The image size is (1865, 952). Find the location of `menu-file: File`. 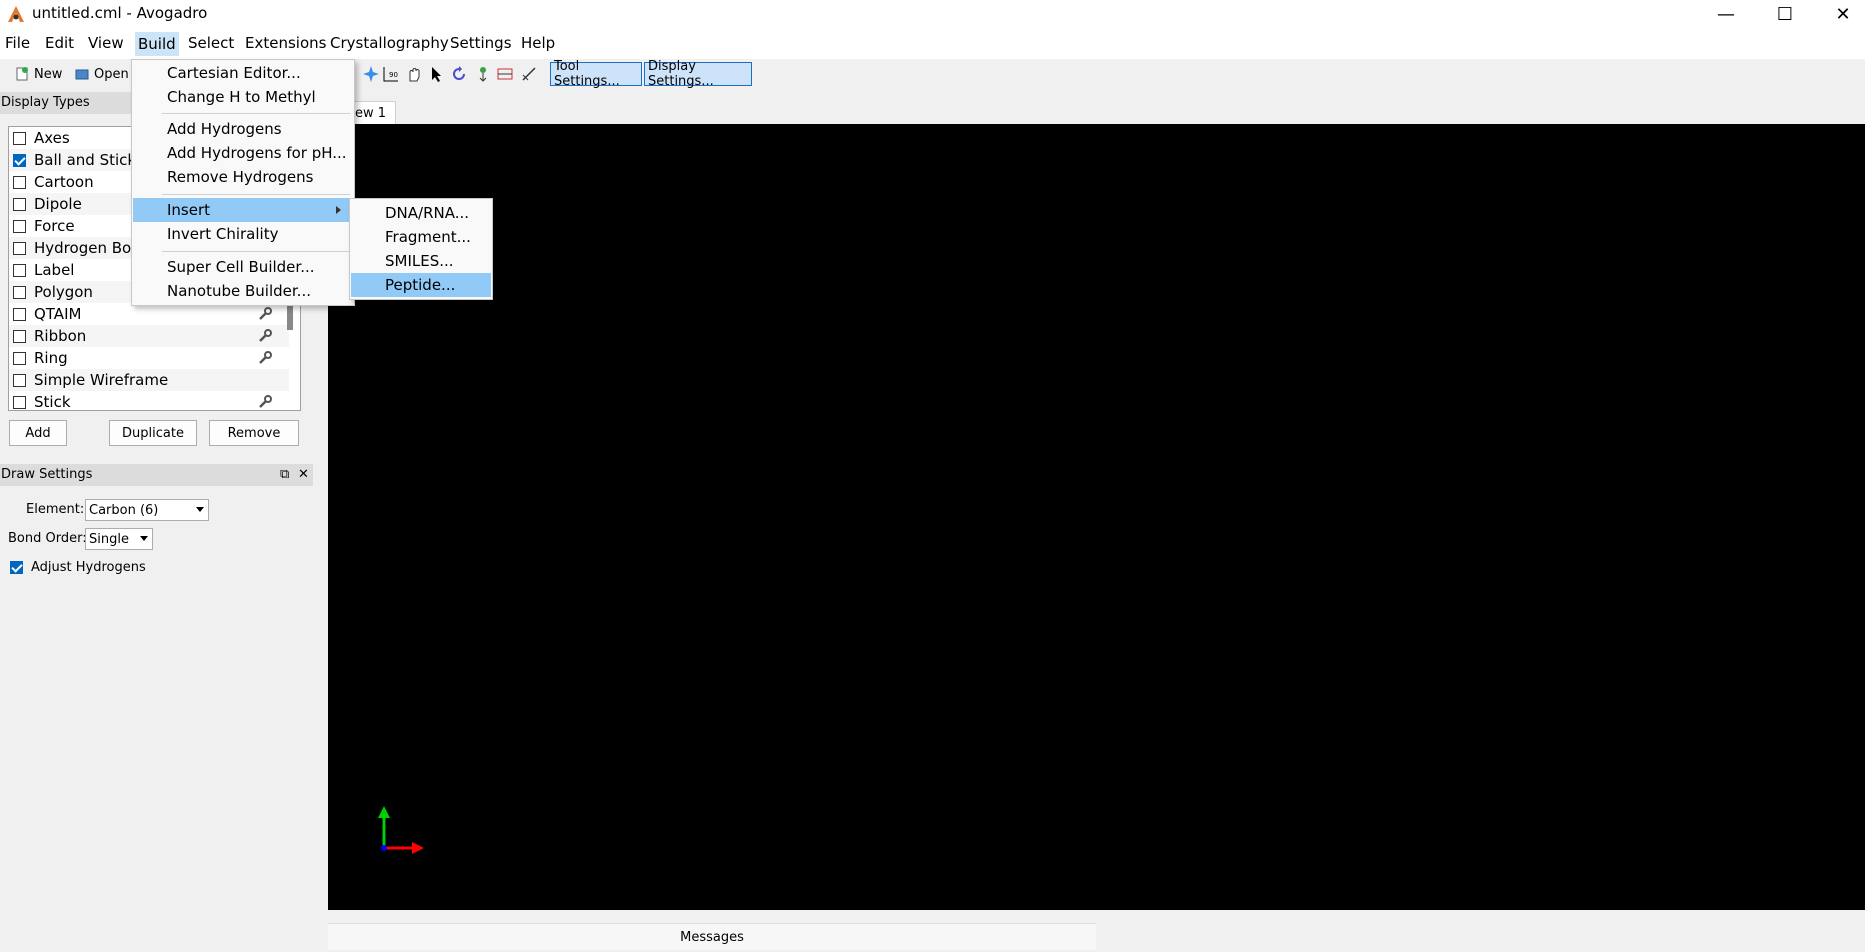

menu-file: File is located at coordinates (17, 43).